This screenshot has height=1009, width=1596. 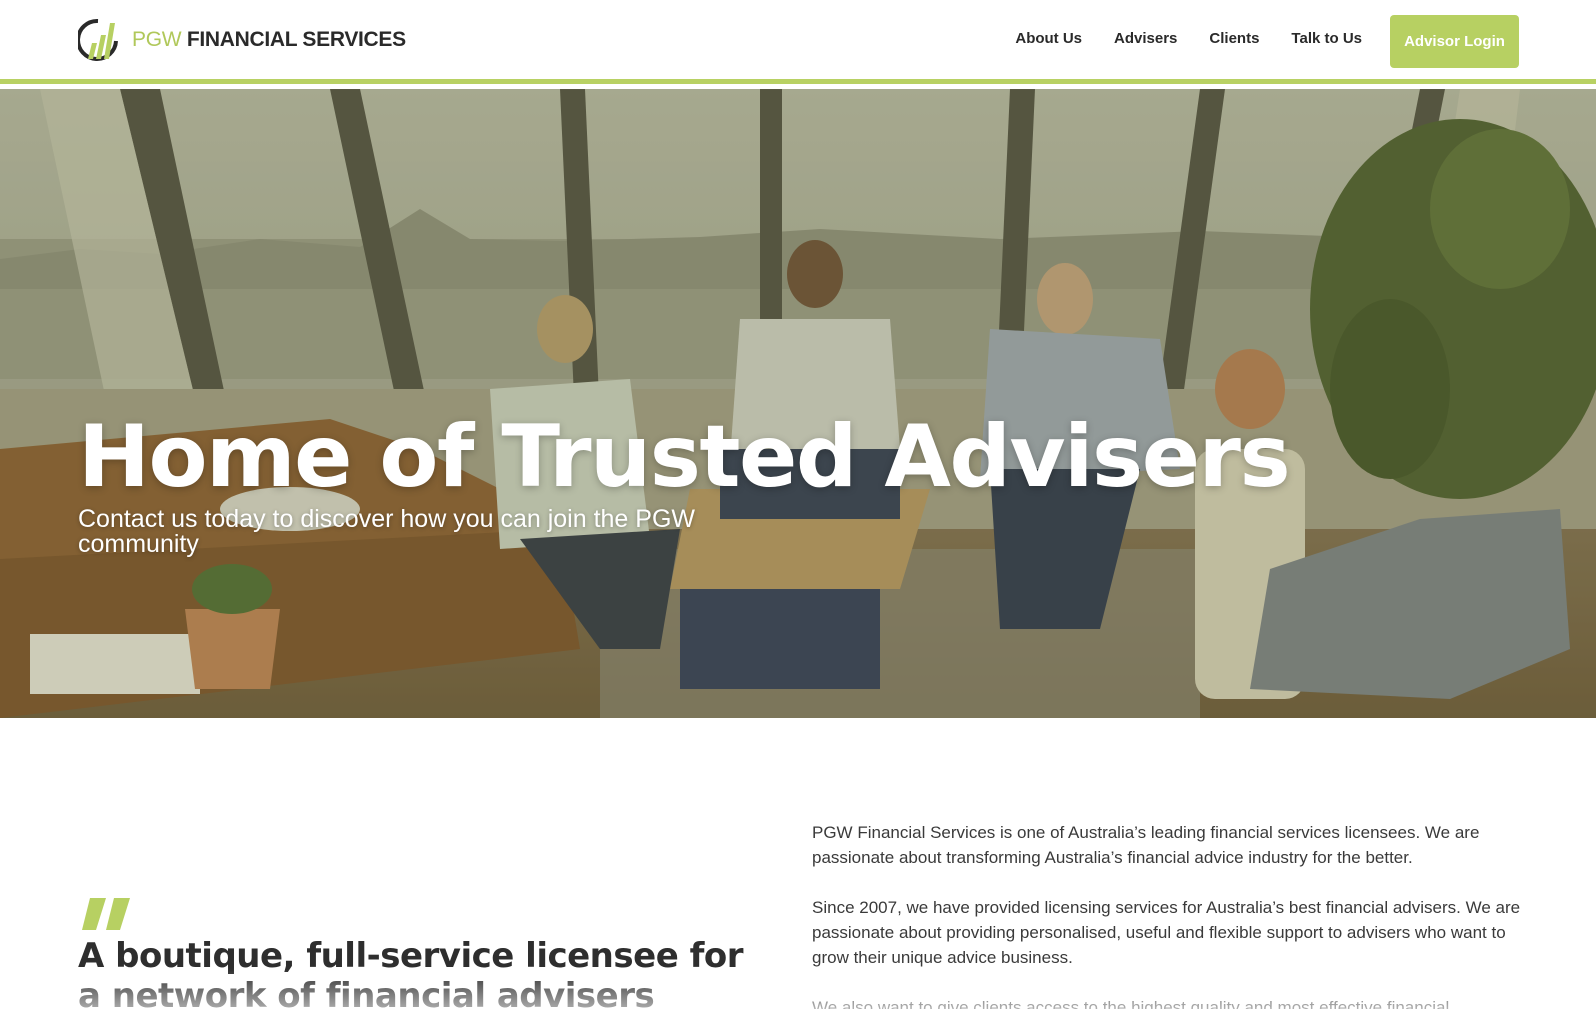 I want to click on nav-advisers: Advisers, so click(x=1145, y=38).